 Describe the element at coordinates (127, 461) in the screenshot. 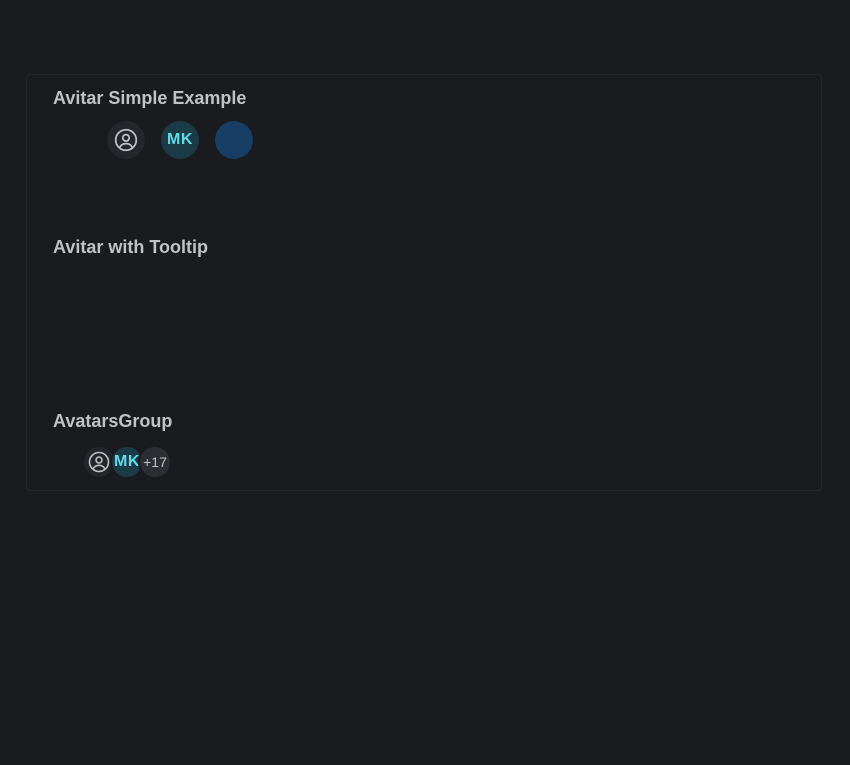

I see `group-avatar-initials-label: MK` at that location.